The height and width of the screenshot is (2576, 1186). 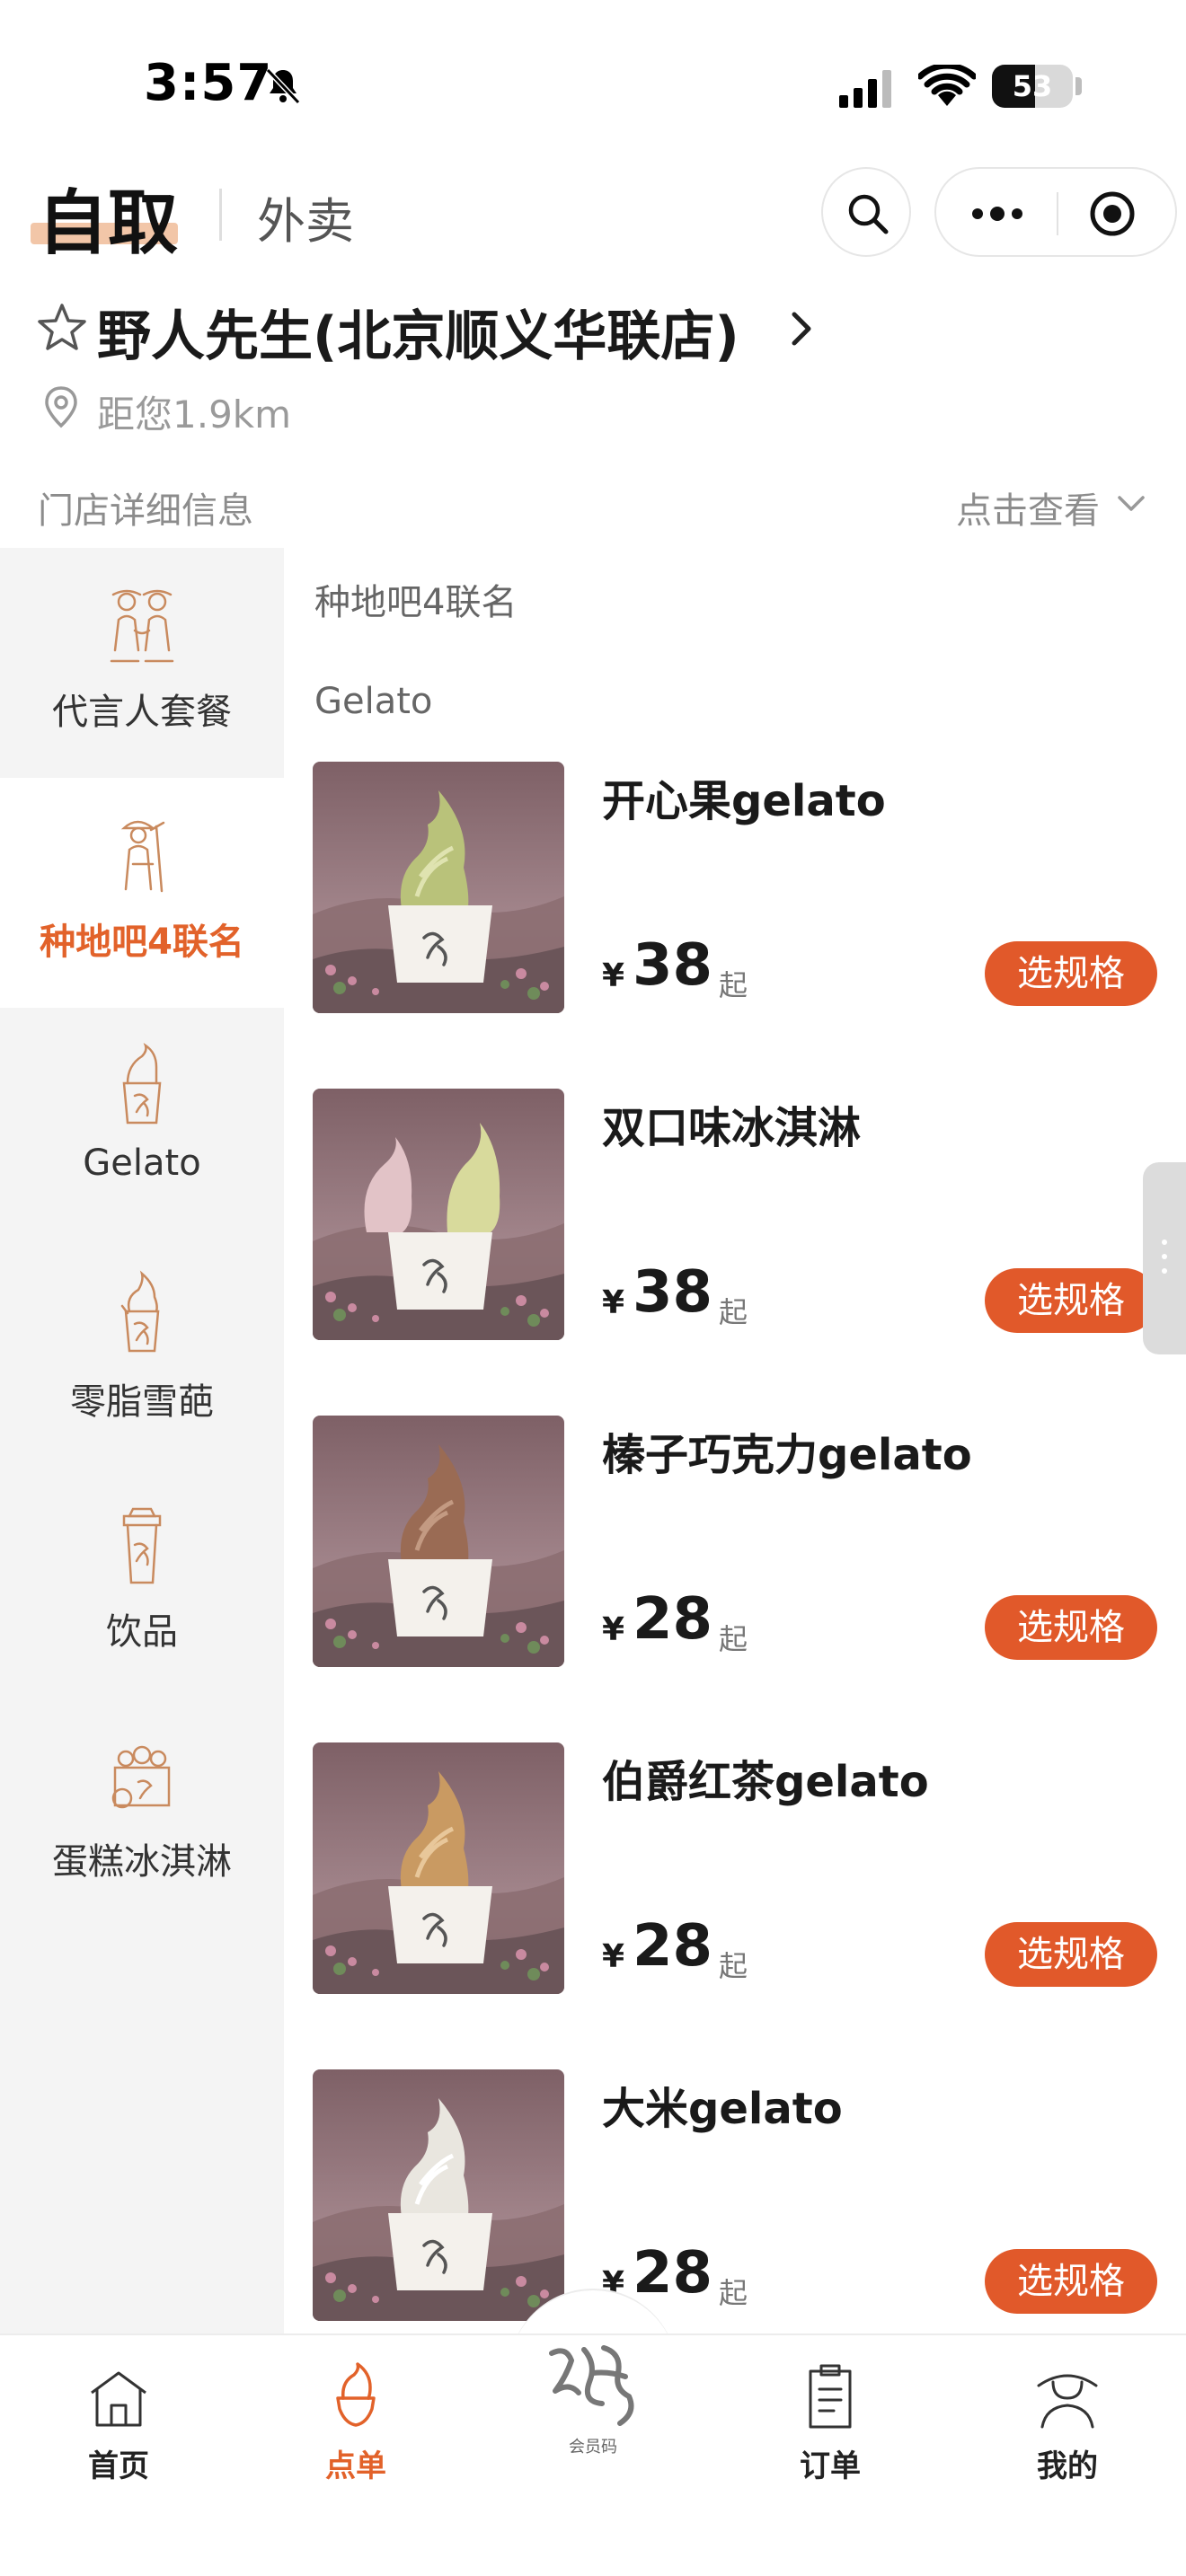 What do you see at coordinates (140, 1311) in the screenshot?
I see `sorbet-icon` at bounding box center [140, 1311].